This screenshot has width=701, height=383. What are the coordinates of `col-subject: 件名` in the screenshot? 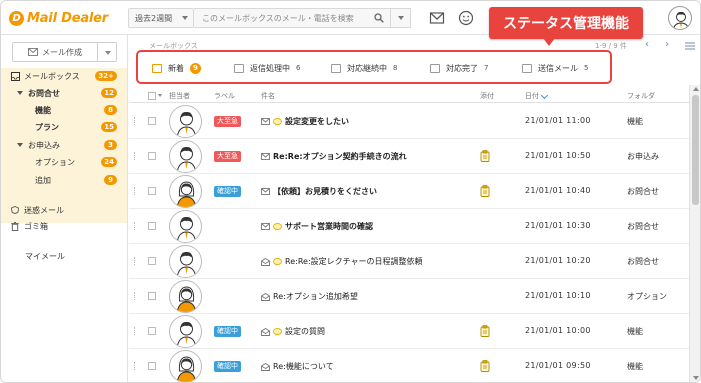 It's located at (268, 96).